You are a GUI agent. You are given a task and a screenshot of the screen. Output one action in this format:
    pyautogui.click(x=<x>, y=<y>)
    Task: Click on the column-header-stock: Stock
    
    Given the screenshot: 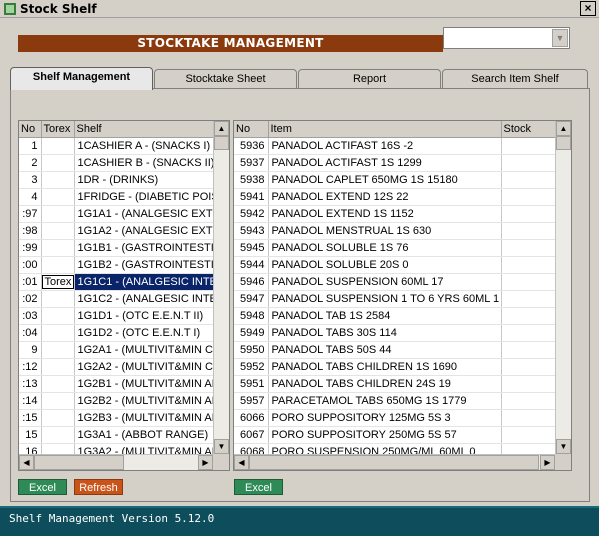 What is the action you would take?
    pyautogui.click(x=529, y=129)
    